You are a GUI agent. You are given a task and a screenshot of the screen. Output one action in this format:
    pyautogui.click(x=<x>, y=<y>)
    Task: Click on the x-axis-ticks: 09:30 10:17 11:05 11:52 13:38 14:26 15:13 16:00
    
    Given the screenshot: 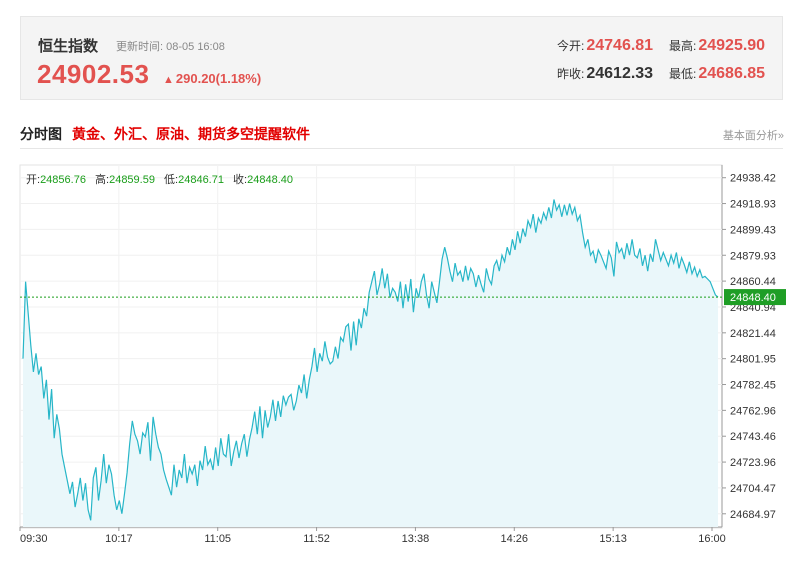 What is the action you would take?
    pyautogui.click(x=372, y=536)
    